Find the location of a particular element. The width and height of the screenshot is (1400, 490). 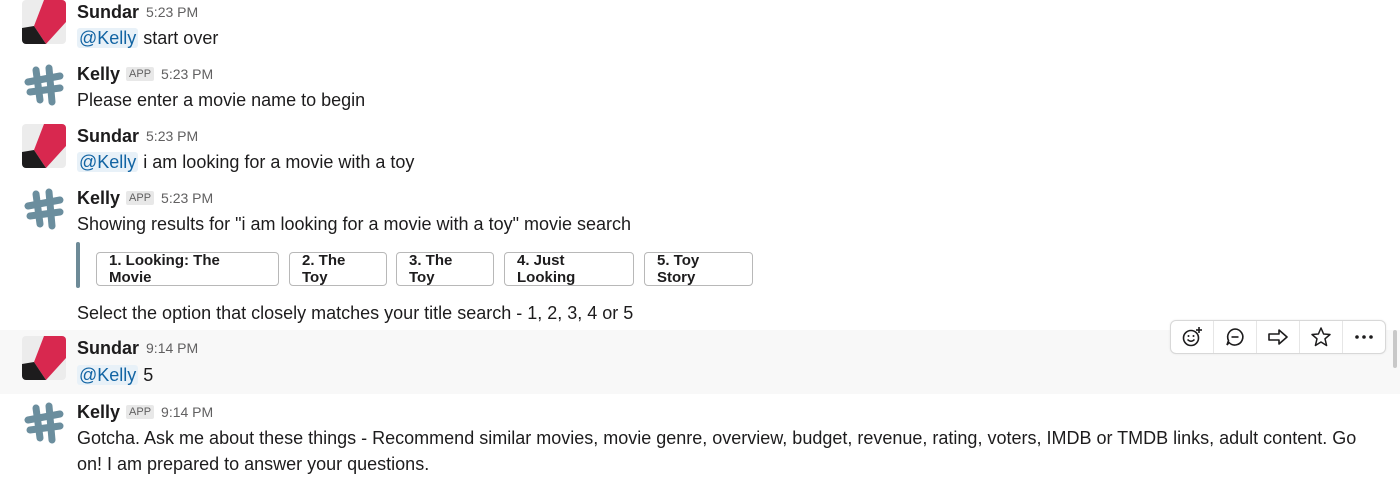

scrollbar-thumb is located at coordinates (1395, 349).